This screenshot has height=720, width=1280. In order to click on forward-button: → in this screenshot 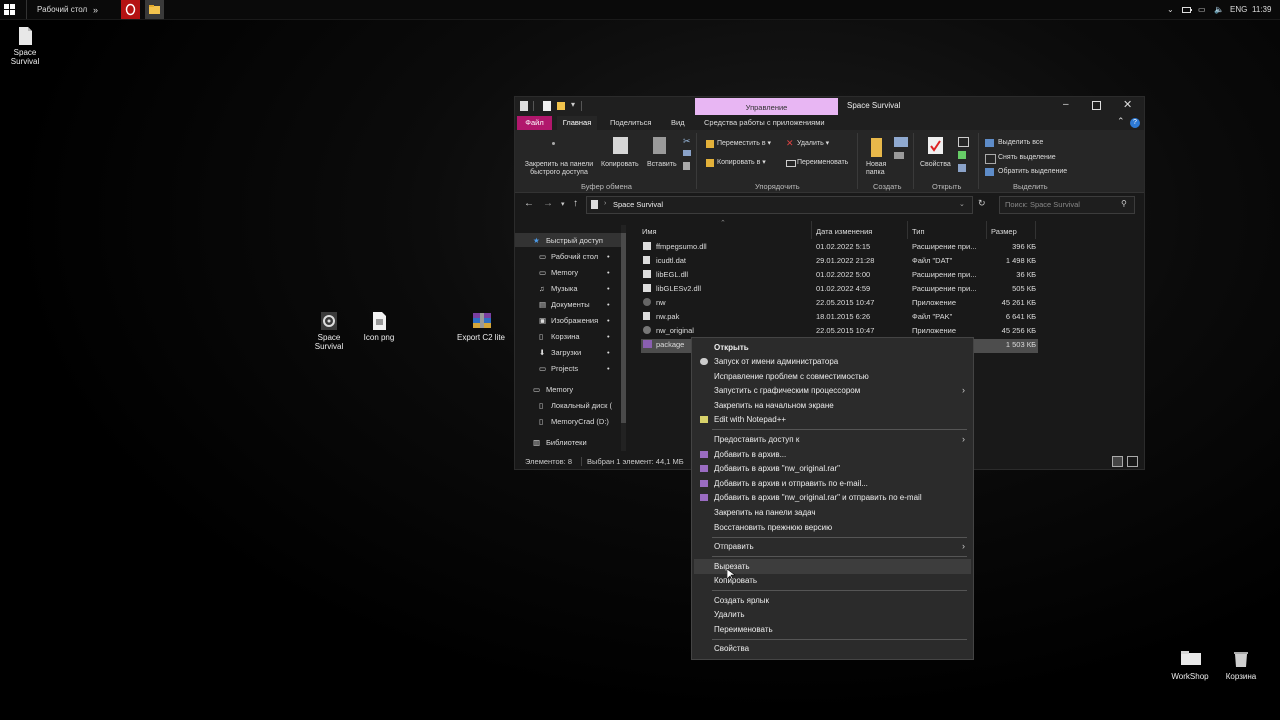, I will do `click(548, 203)`.